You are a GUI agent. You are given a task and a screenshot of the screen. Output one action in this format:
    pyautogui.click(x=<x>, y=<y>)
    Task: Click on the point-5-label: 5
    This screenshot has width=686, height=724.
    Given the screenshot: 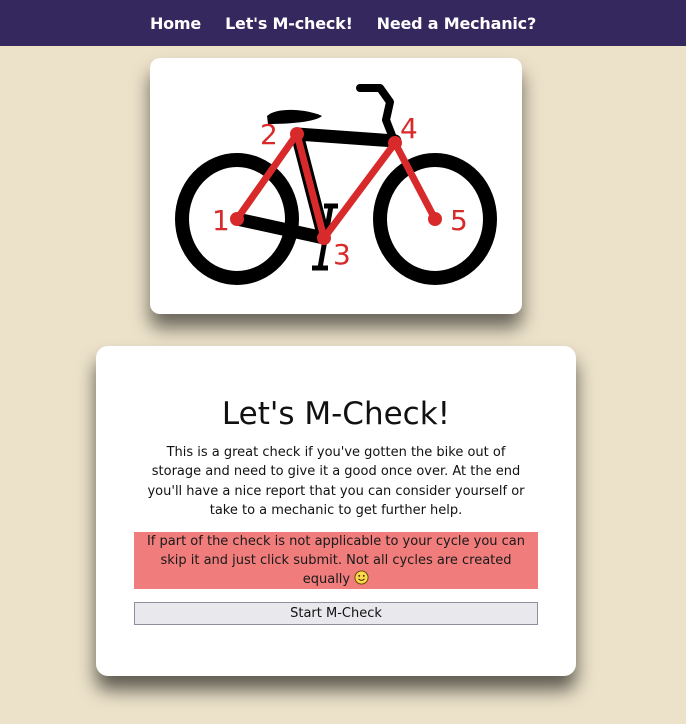 What is the action you would take?
    pyautogui.click(x=459, y=220)
    